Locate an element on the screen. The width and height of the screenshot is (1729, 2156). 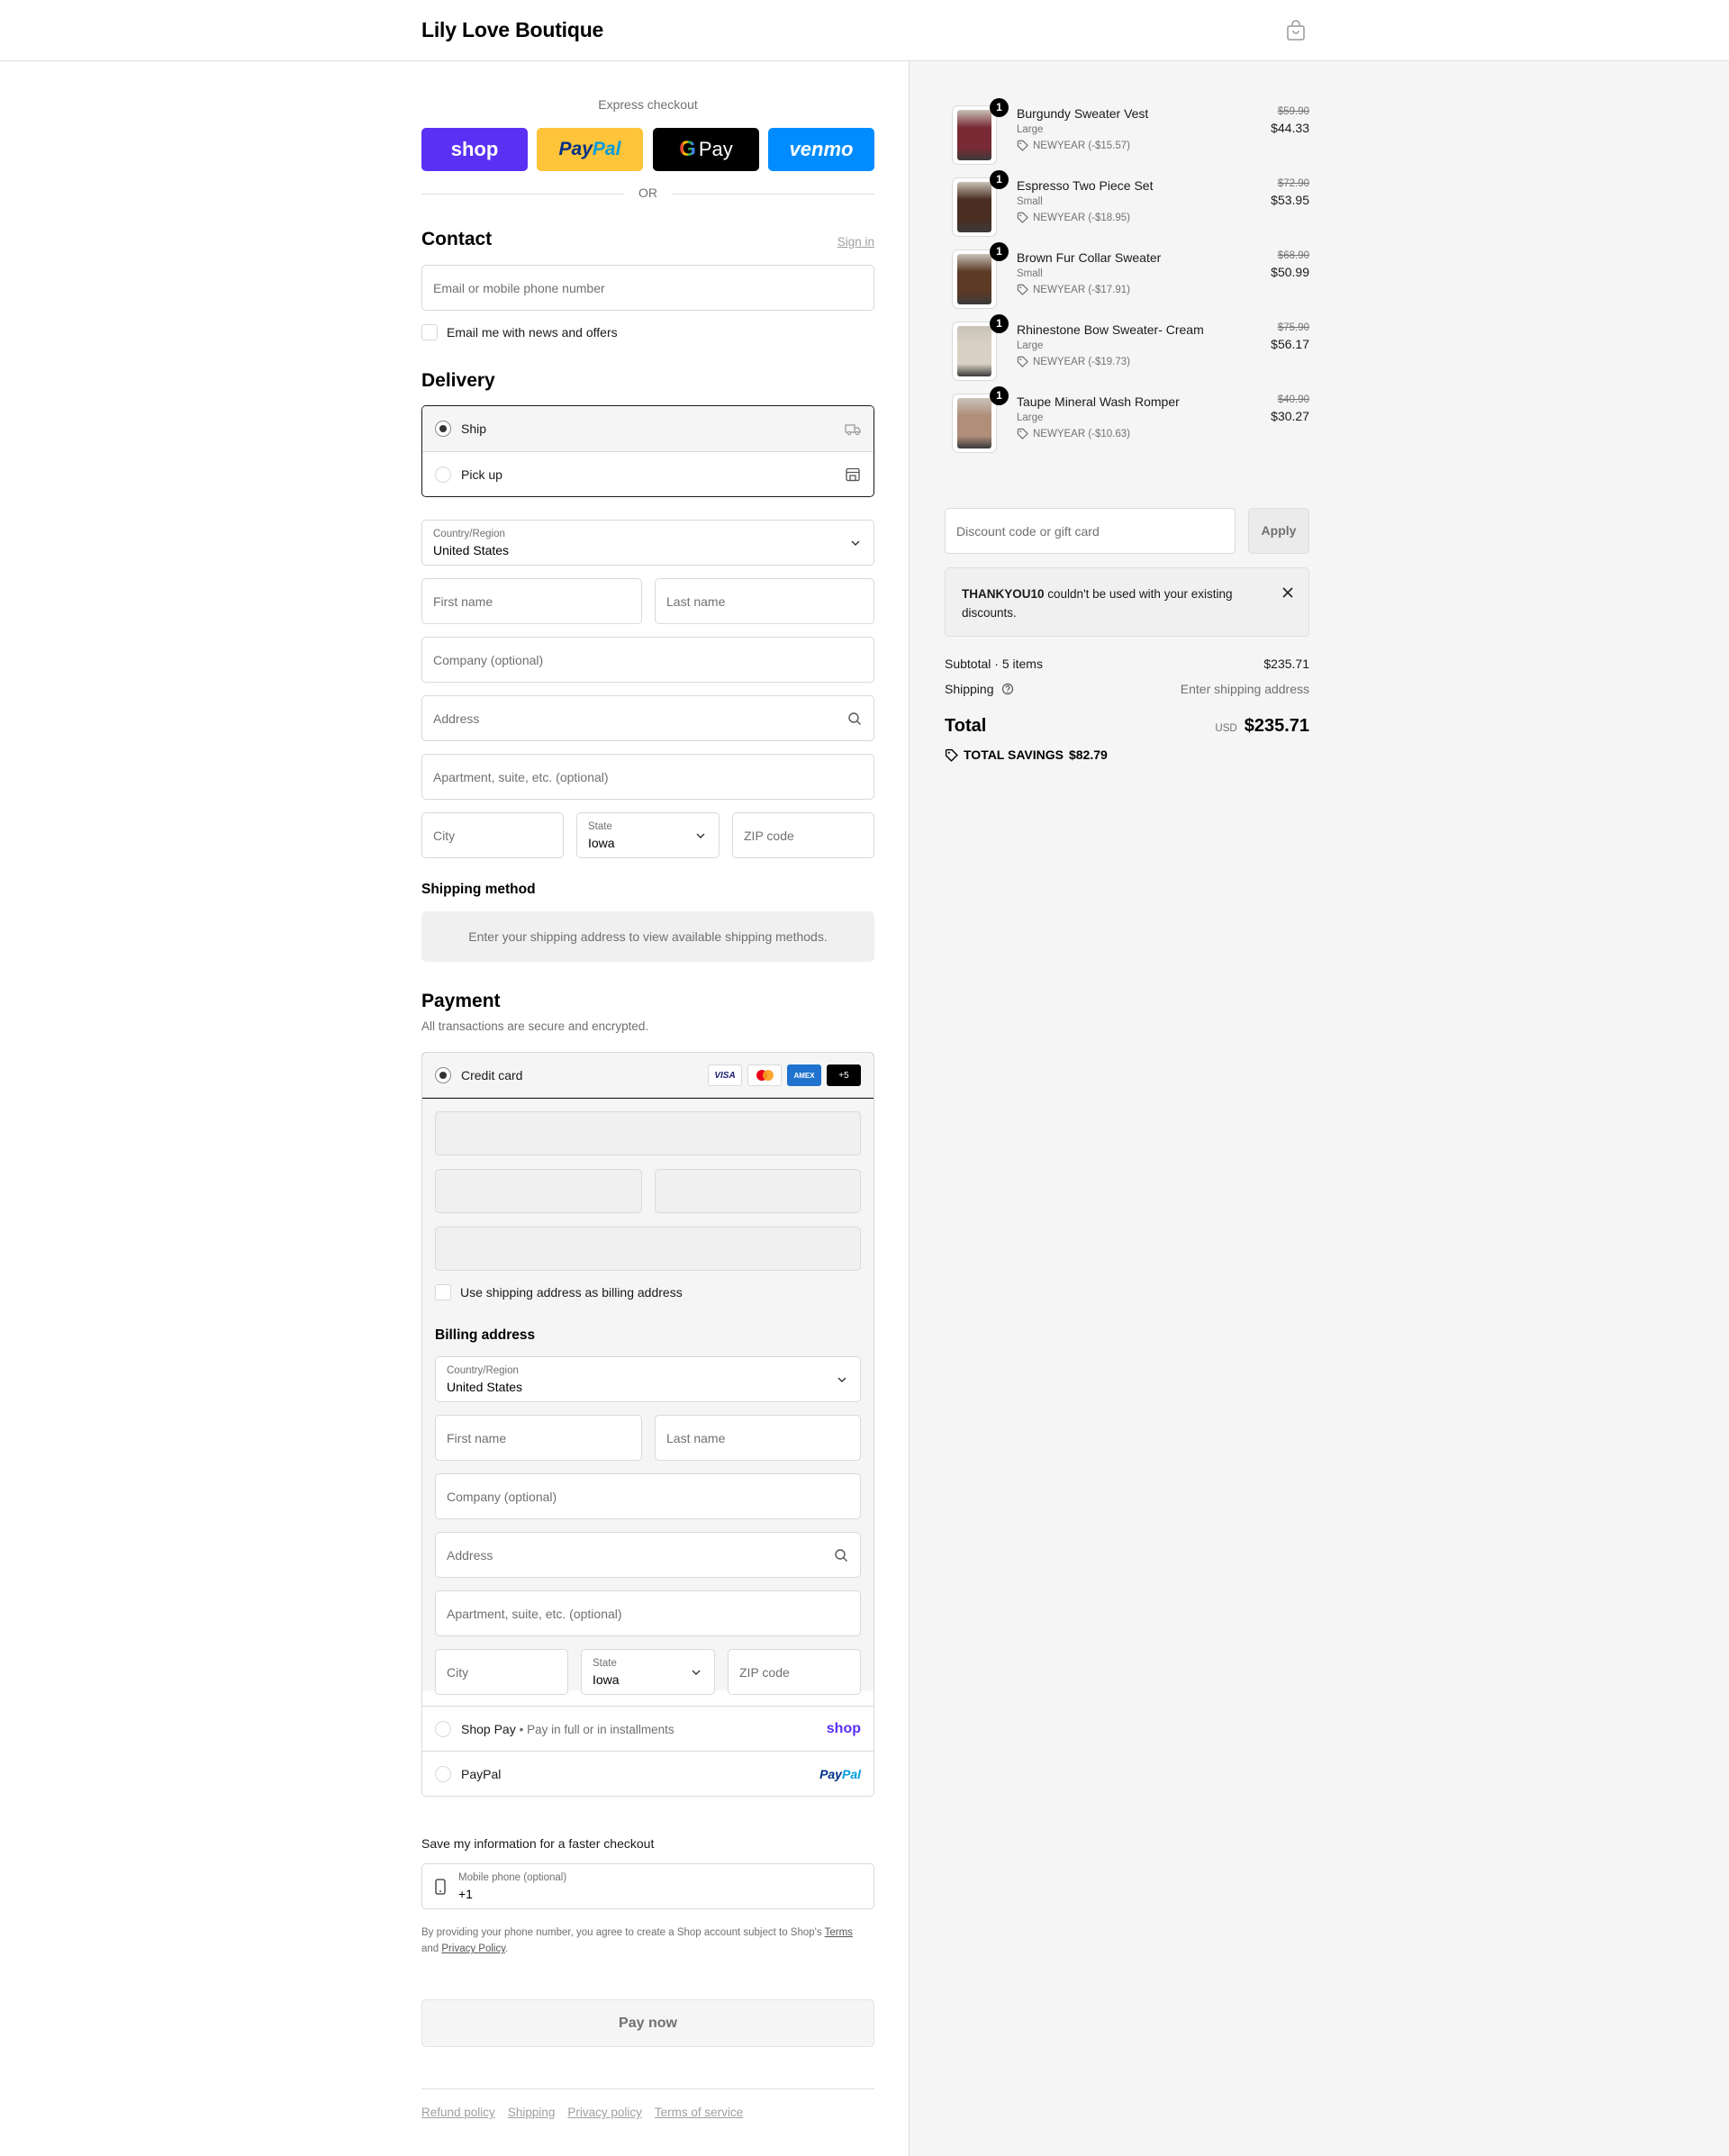
use-shipping-row: Use shipping address as billing address is located at coordinates (559, 1292).